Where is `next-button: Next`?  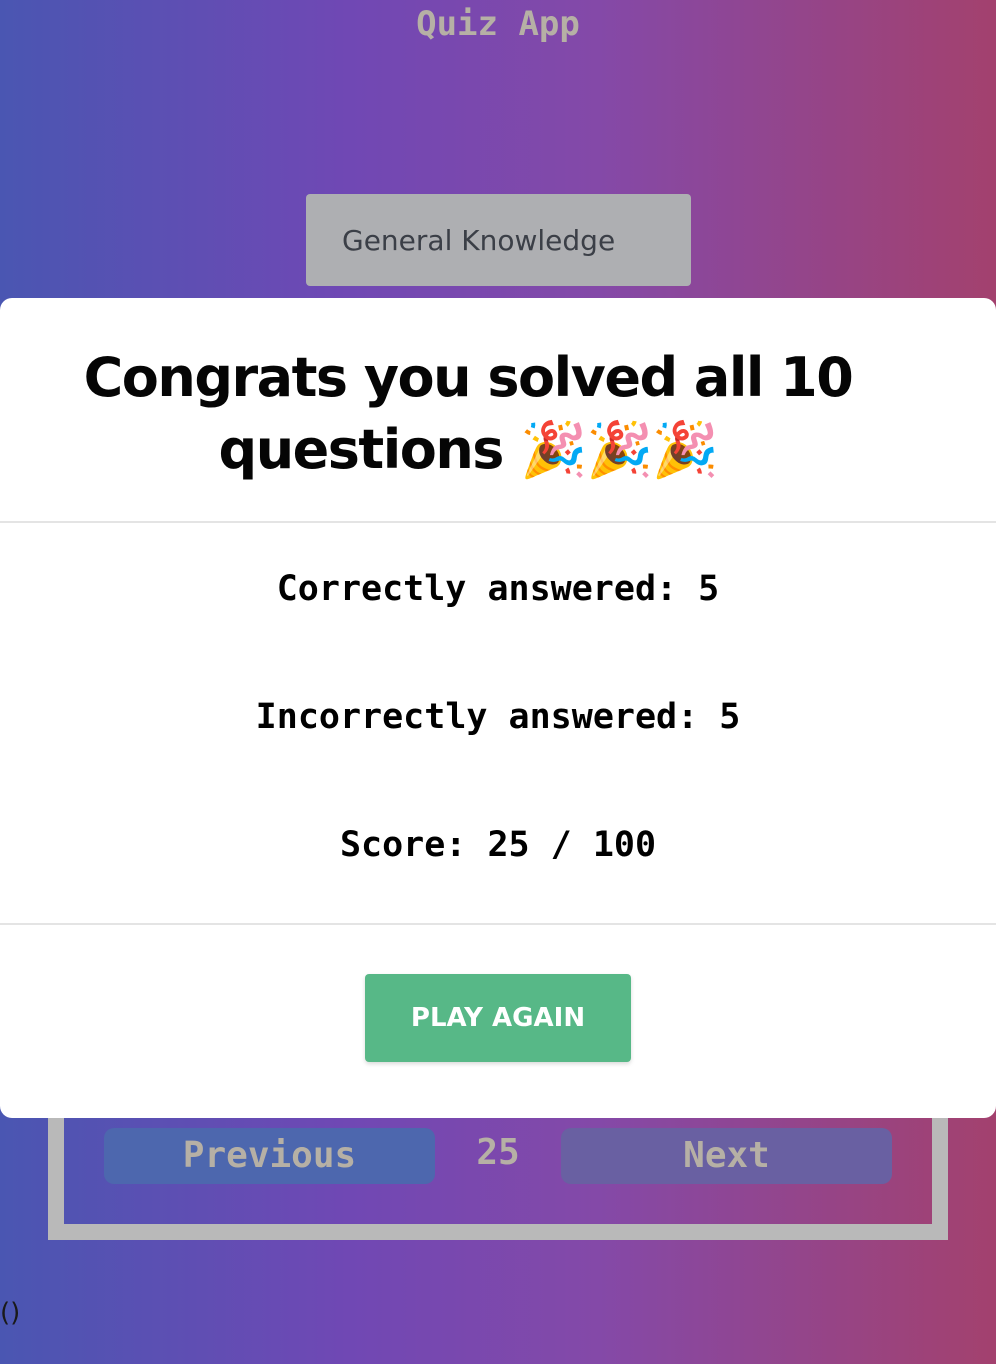 next-button: Next is located at coordinates (726, 1156).